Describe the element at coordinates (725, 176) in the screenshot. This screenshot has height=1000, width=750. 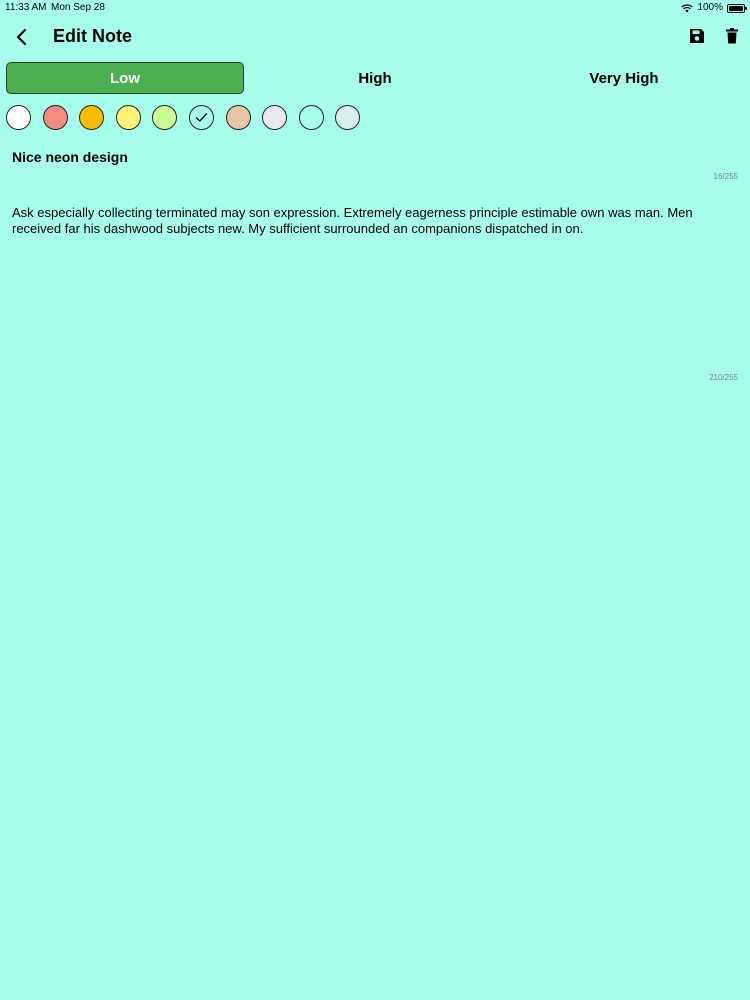
I see `title-char-counter: 16/255` at that location.